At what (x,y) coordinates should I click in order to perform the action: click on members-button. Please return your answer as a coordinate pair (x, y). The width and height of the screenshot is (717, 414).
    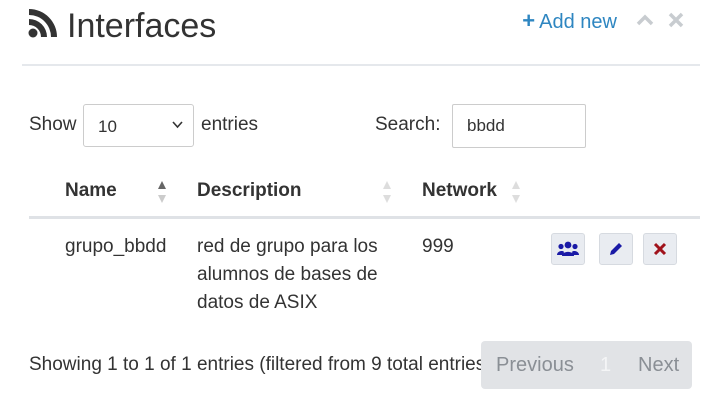
    Looking at the image, I should click on (568, 249).